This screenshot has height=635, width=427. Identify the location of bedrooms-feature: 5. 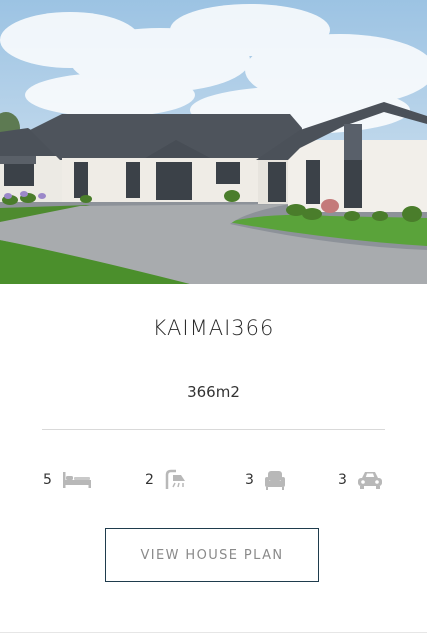
(67, 480).